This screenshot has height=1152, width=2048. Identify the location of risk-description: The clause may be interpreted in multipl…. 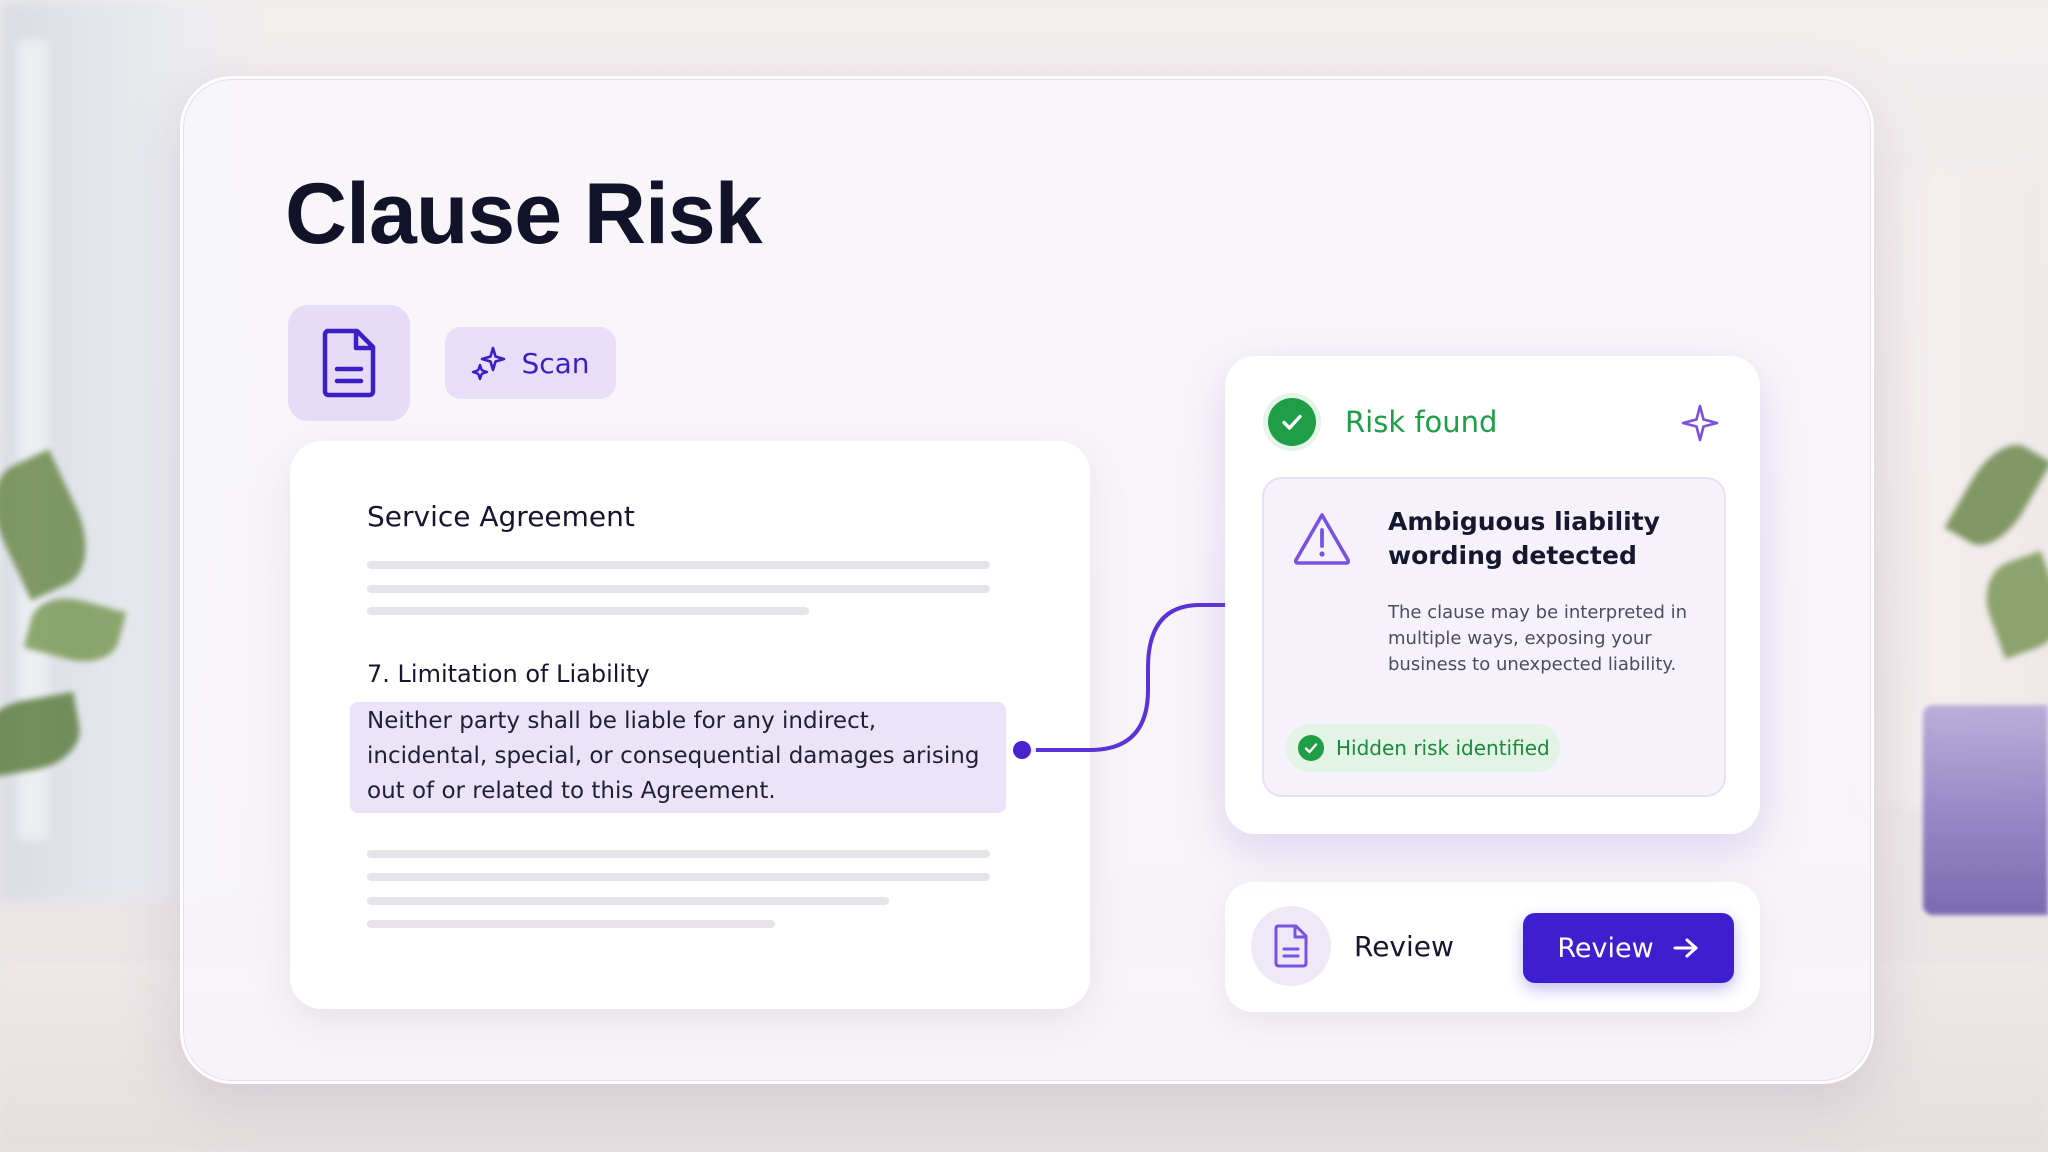
(1538, 638).